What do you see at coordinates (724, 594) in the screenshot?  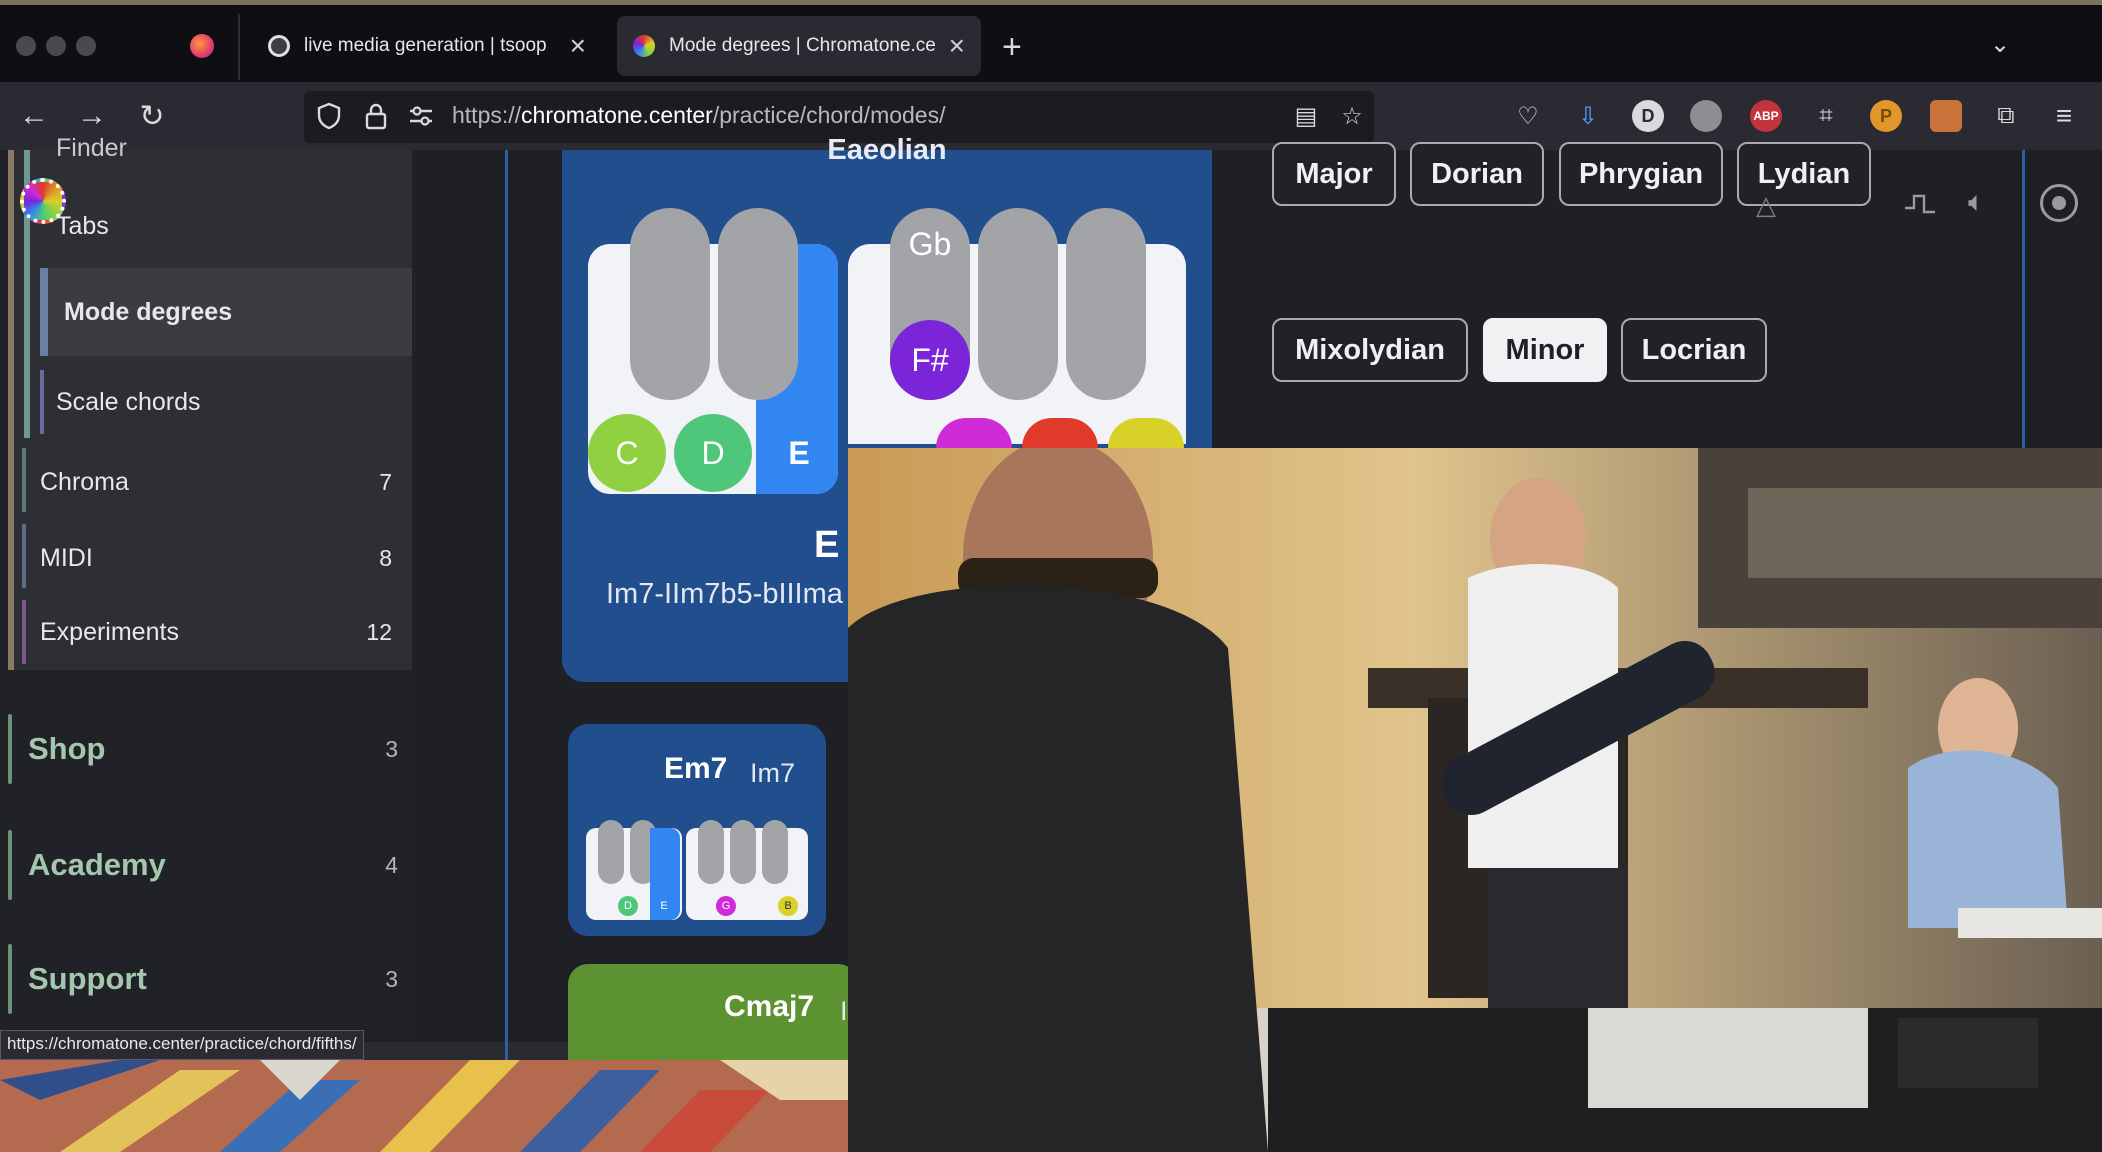 I see `chord-progression: Im7-IIm7b5-bIIIma` at bounding box center [724, 594].